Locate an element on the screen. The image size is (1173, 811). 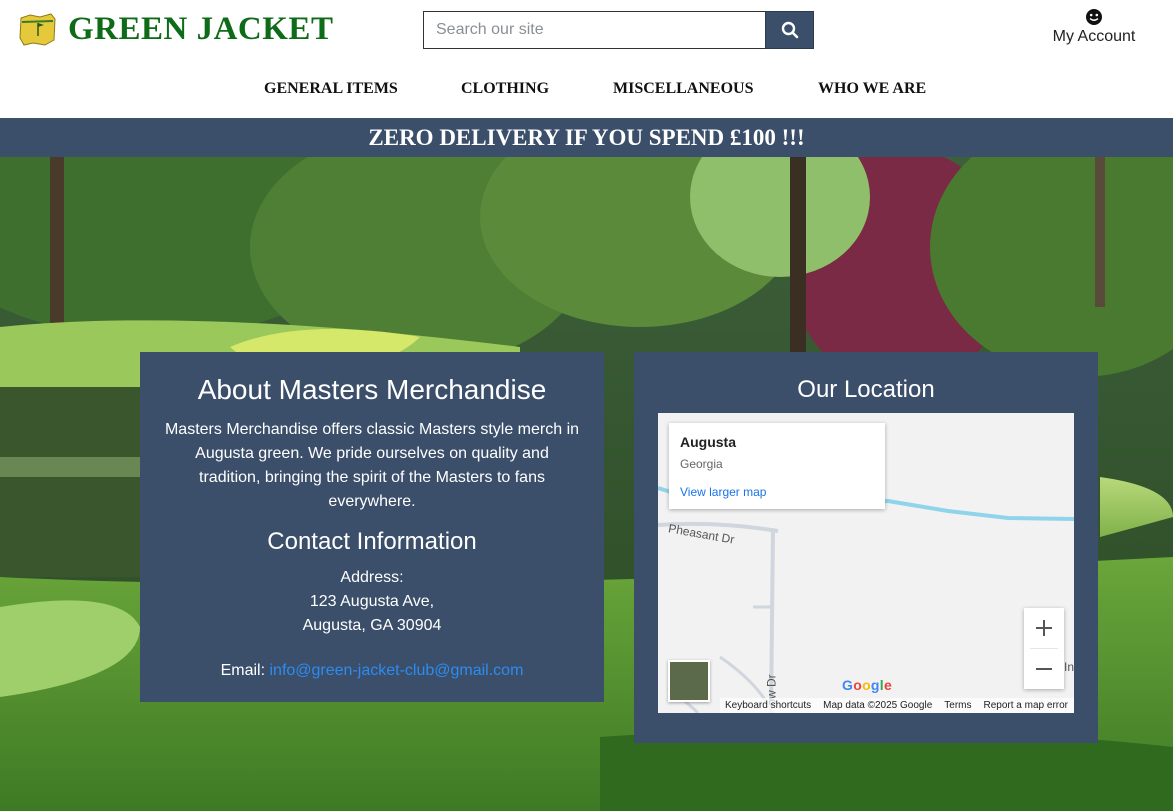
address-line-2: Augusta, GA 30904 is located at coordinates (372, 625).